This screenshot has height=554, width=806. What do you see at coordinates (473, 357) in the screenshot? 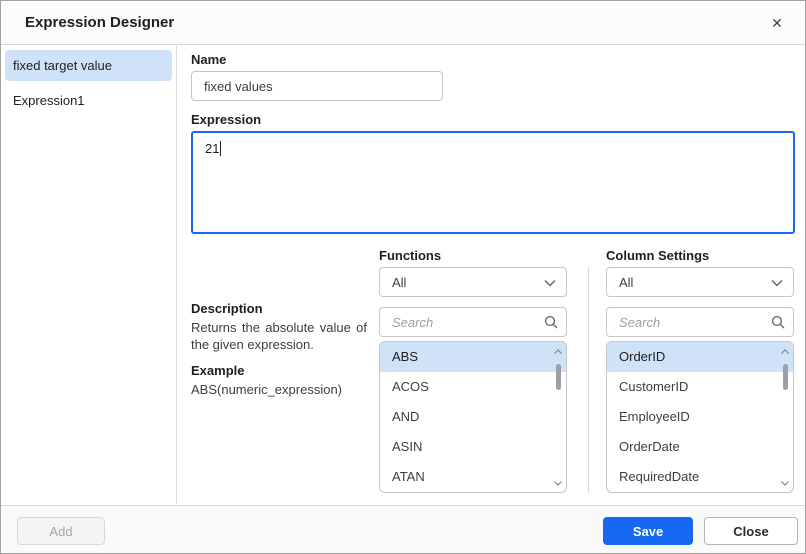
I see `function-list-item: ABS` at bounding box center [473, 357].